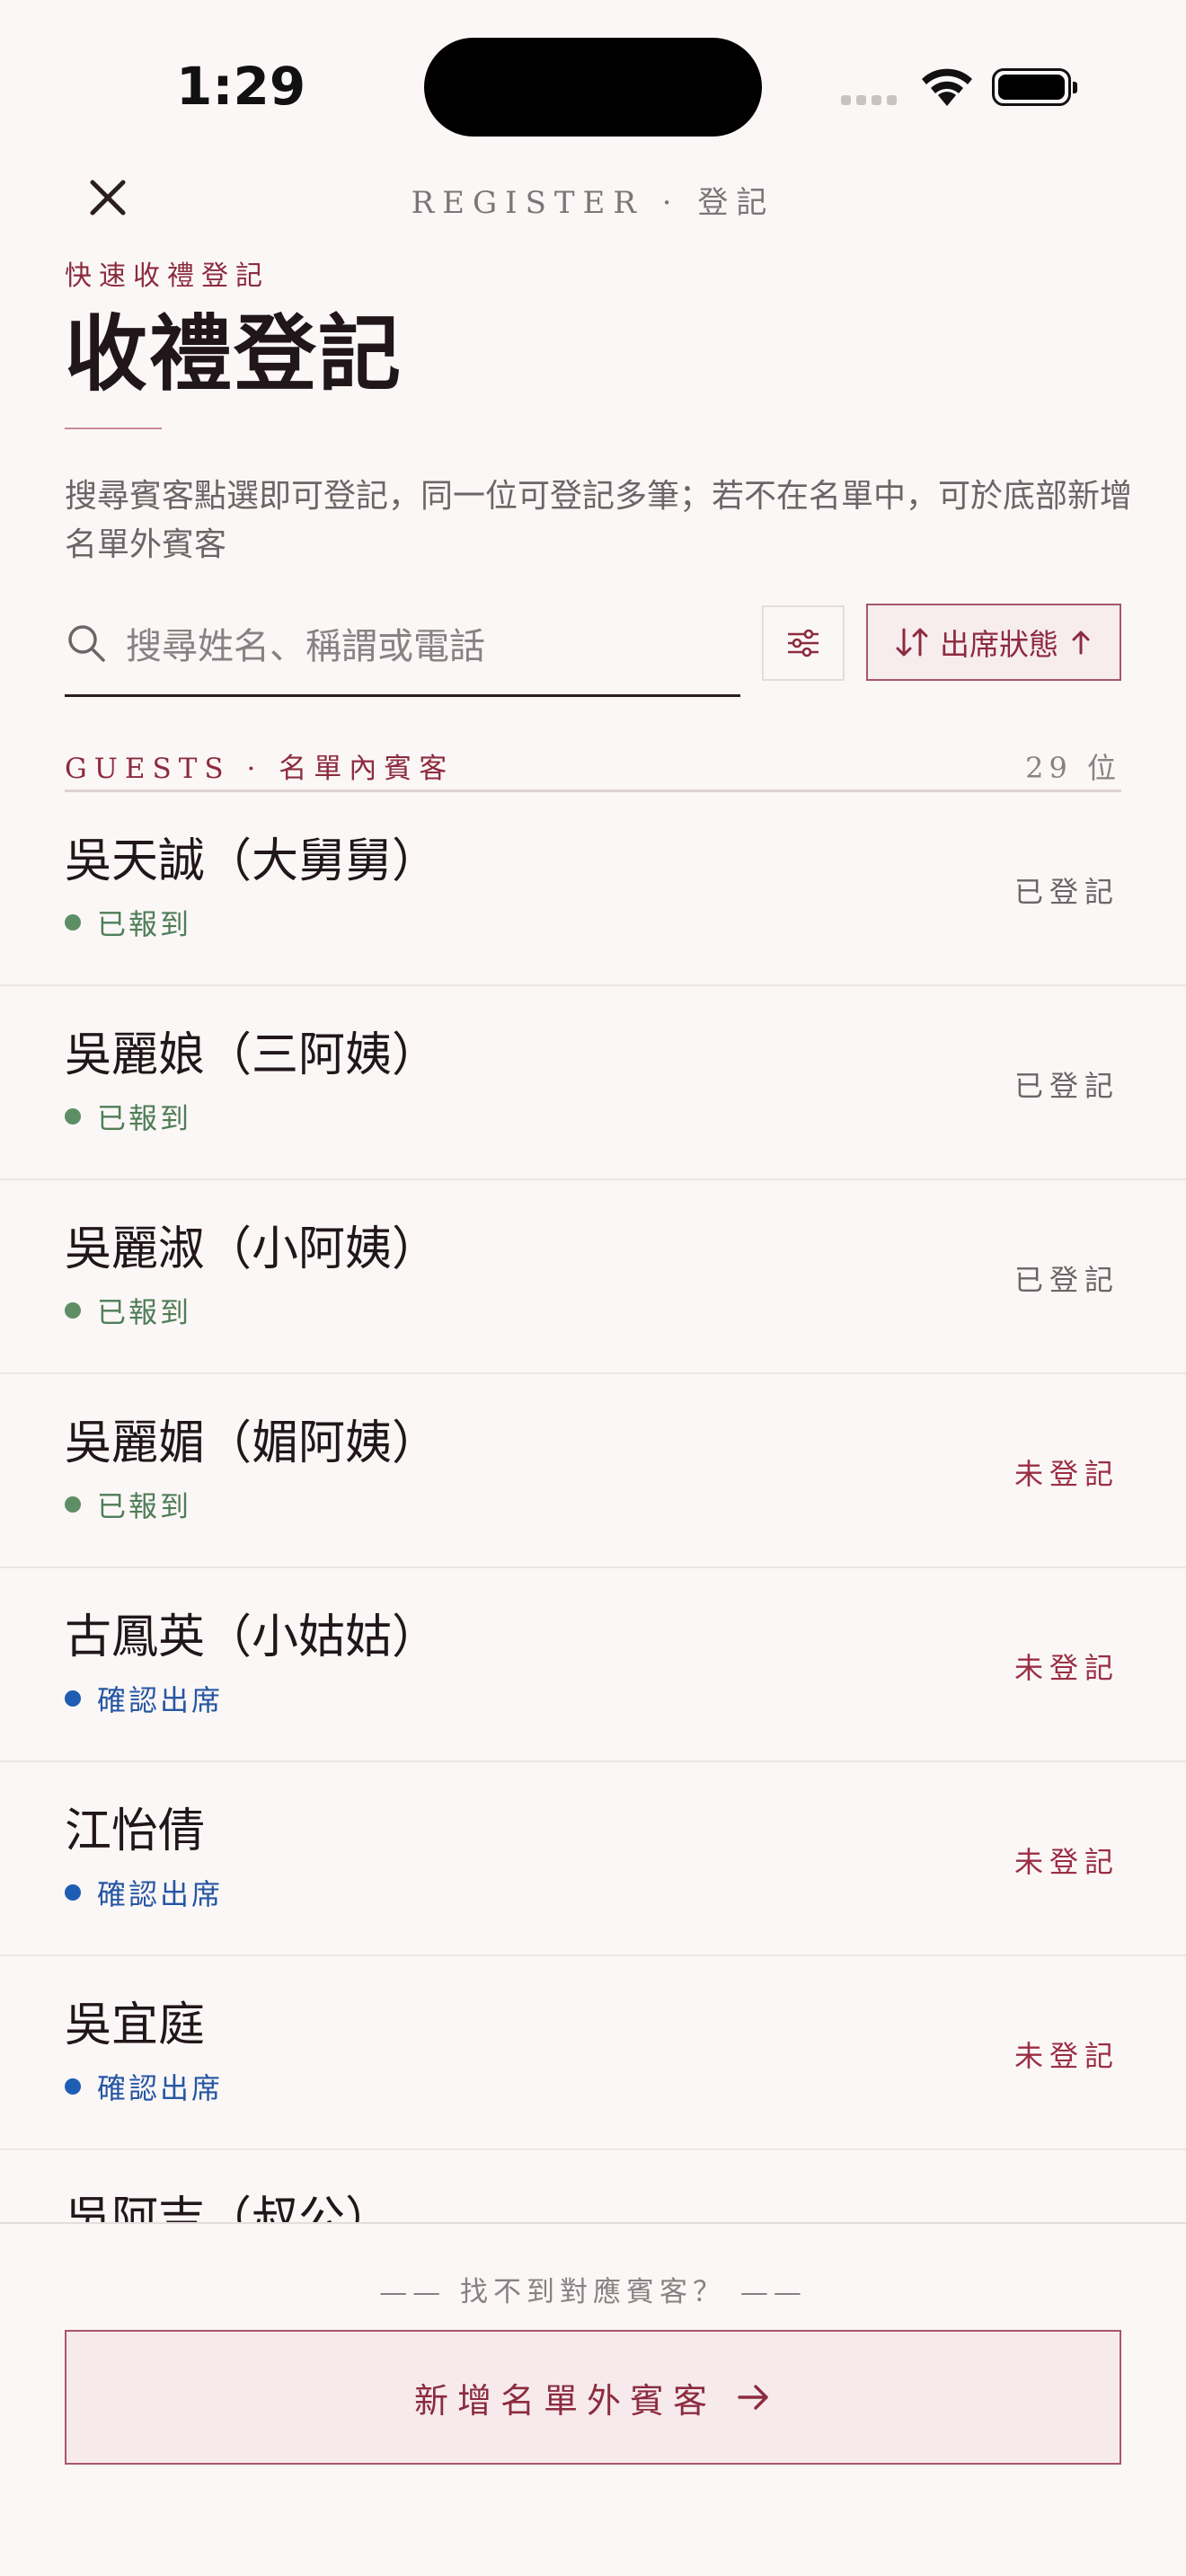 The height and width of the screenshot is (2576, 1186). I want to click on sort-button: 出席狀態, so click(993, 642).